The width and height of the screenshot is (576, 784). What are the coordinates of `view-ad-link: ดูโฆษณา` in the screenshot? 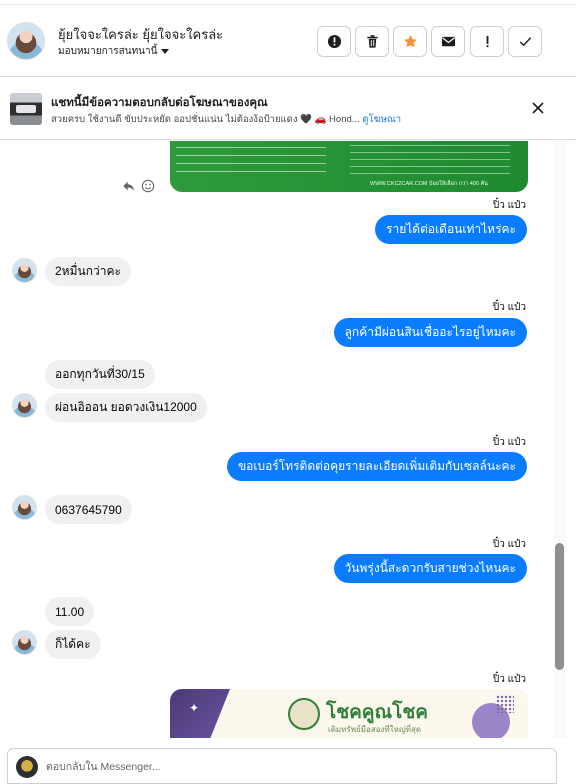 It's located at (381, 119).